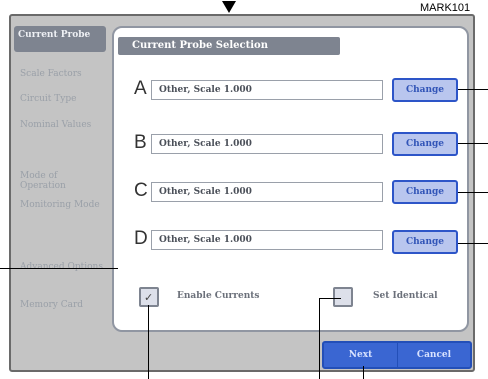 The image size is (488, 379). I want to click on callout-arrow-icon, so click(229, 7).